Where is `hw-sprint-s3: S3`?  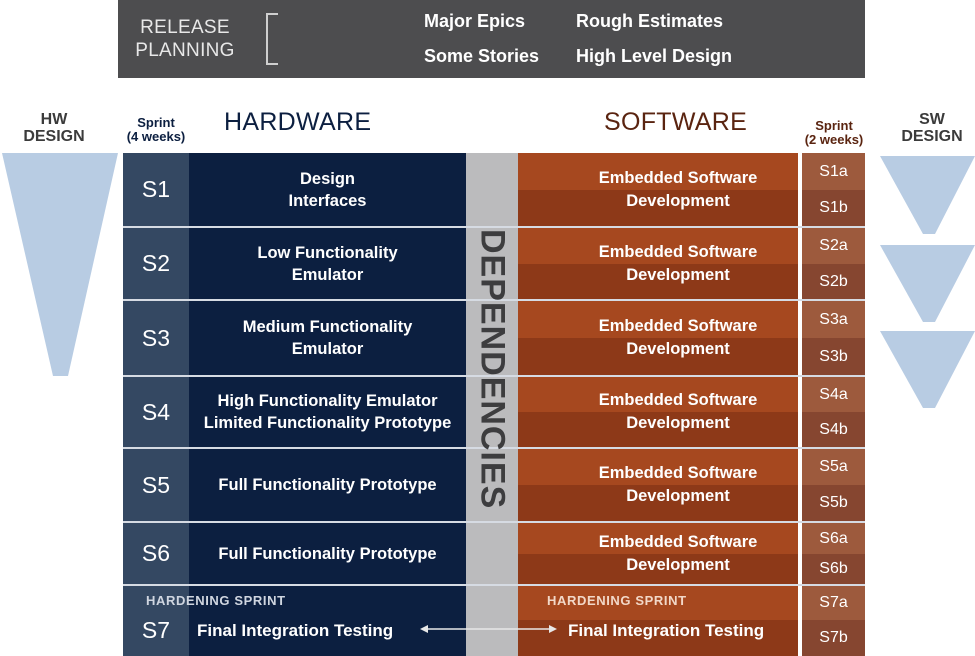 hw-sprint-s3: S3 is located at coordinates (156, 338).